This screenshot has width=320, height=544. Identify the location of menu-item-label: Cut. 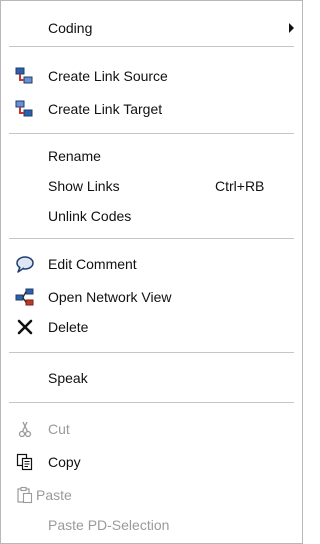
(59, 429).